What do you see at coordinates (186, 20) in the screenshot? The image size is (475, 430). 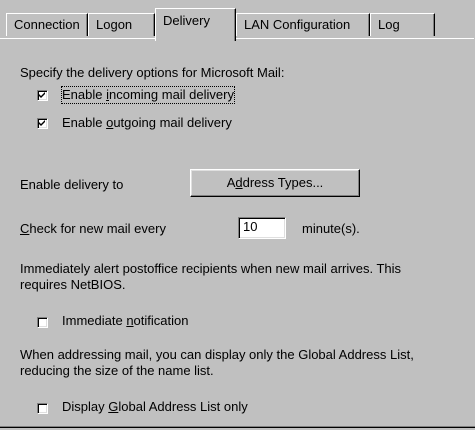 I see `tab-label: Delivery` at bounding box center [186, 20].